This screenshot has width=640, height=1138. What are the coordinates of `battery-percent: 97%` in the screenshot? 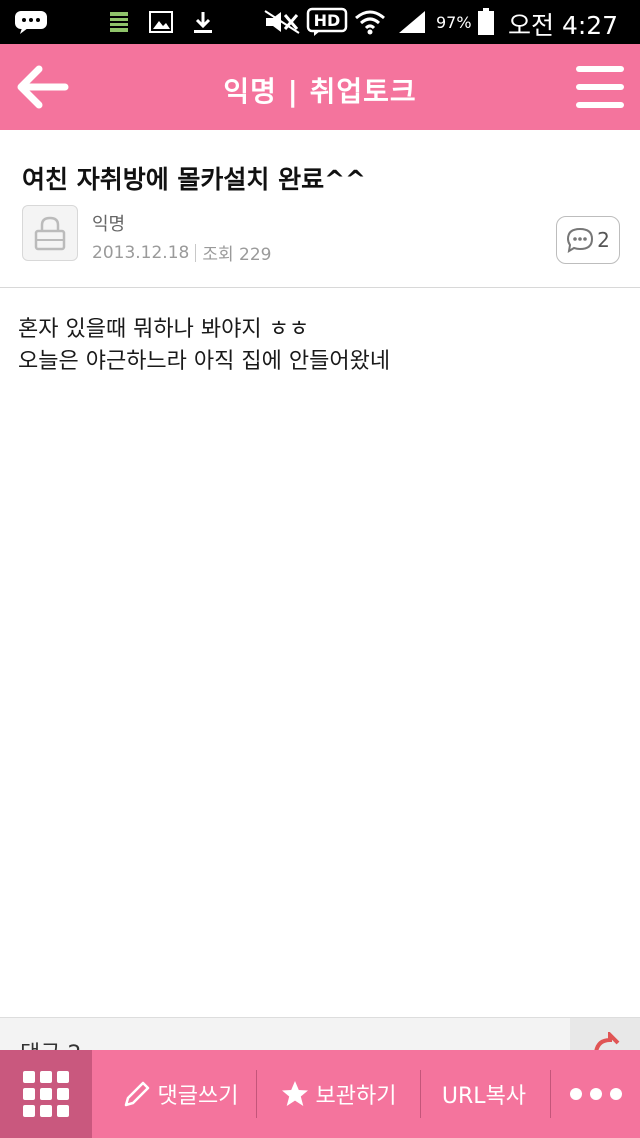 It's located at (454, 22).